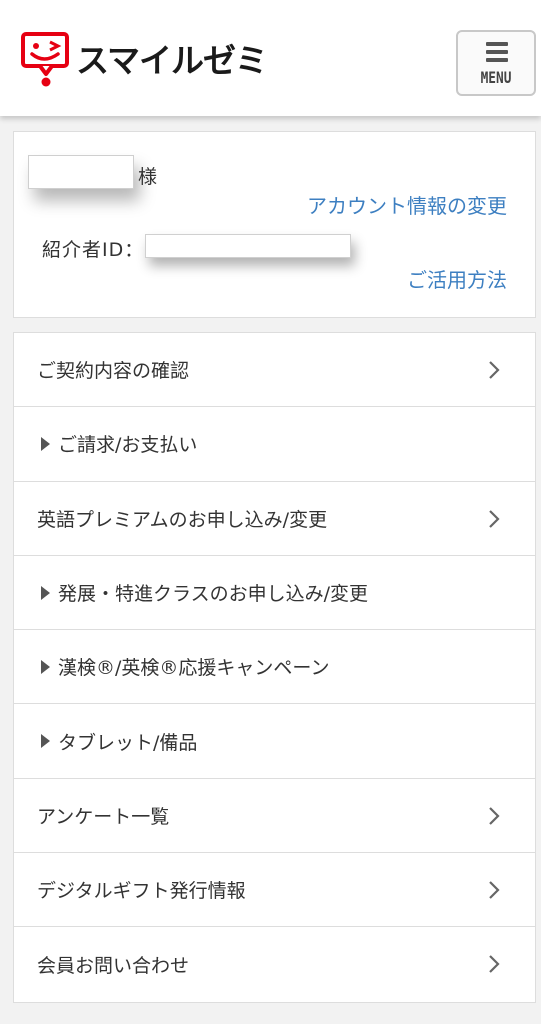 This screenshot has height=1024, width=541. What do you see at coordinates (274, 370) in the screenshot?
I see `menu-item-contract-details: ご契約内容の確認` at bounding box center [274, 370].